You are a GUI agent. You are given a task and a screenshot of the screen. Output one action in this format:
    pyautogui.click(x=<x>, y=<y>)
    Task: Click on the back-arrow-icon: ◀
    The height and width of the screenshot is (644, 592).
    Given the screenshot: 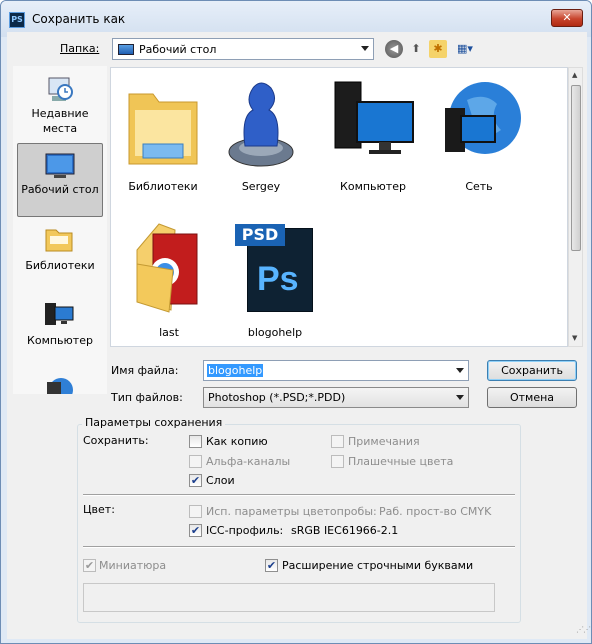 What is the action you would take?
    pyautogui.click(x=394, y=49)
    